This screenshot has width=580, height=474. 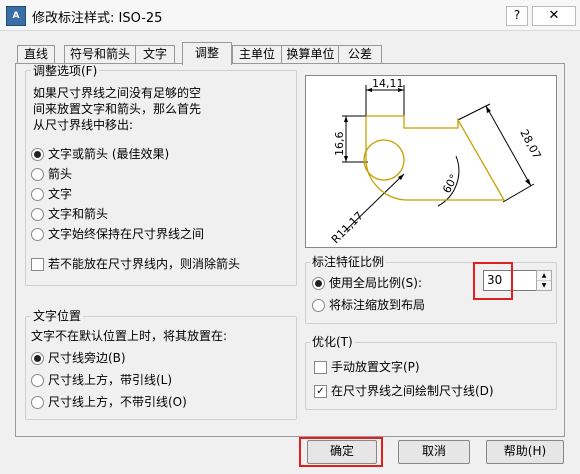 What do you see at coordinates (117, 402) in the screenshot?
I see `radio-over-dim-line-without-leader-label: 尺寸线上方，不带引线(O)` at bounding box center [117, 402].